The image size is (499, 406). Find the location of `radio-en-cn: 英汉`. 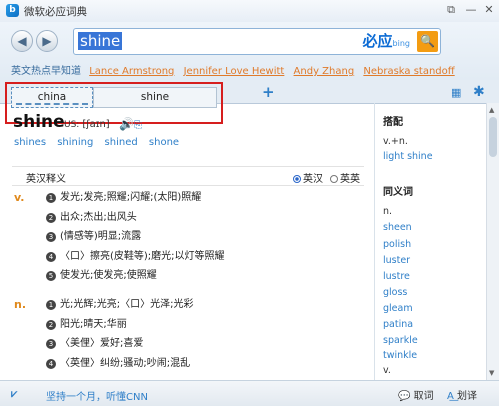

radio-en-cn: 英汉 is located at coordinates (308, 177).